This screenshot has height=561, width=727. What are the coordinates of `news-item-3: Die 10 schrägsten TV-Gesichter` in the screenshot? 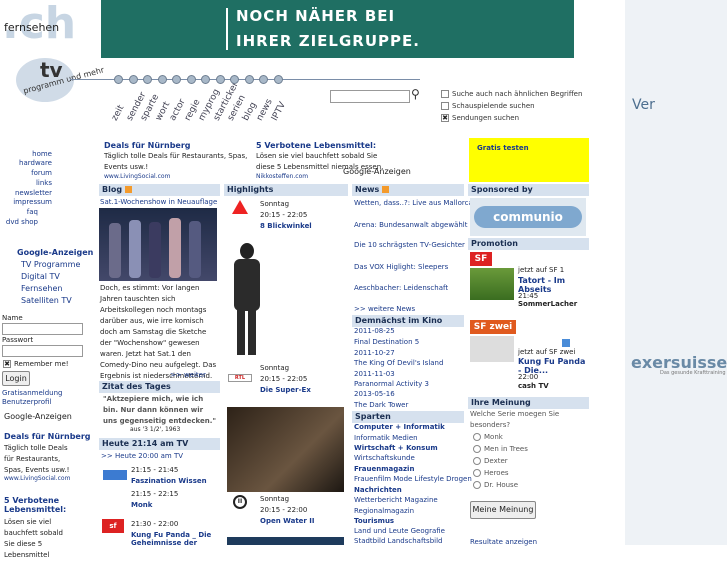 It's located at (409, 245).